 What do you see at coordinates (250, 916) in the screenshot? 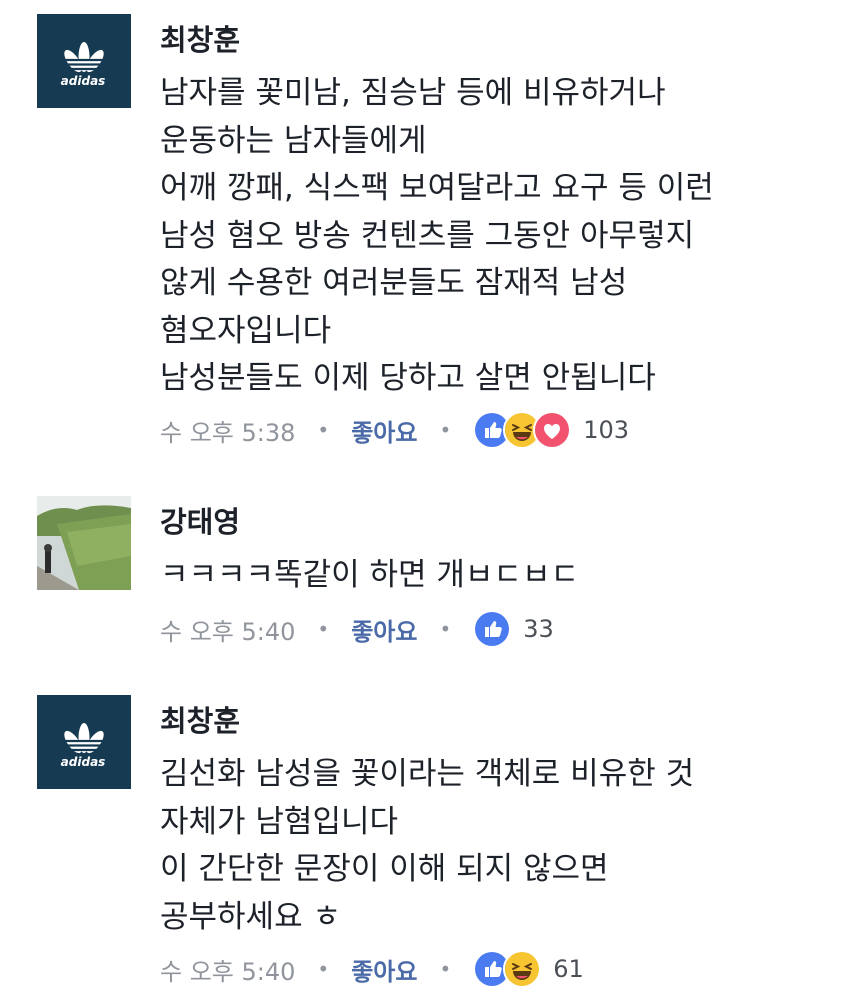
I see `comment-text-line: 공부하세요 ㅎ` at bounding box center [250, 916].